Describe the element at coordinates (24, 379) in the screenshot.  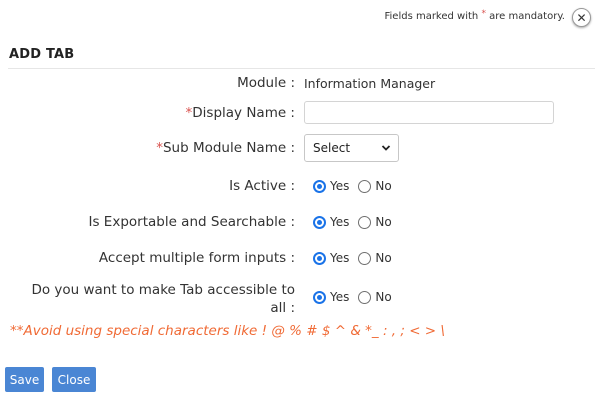
I see `save-button: Save` at that location.